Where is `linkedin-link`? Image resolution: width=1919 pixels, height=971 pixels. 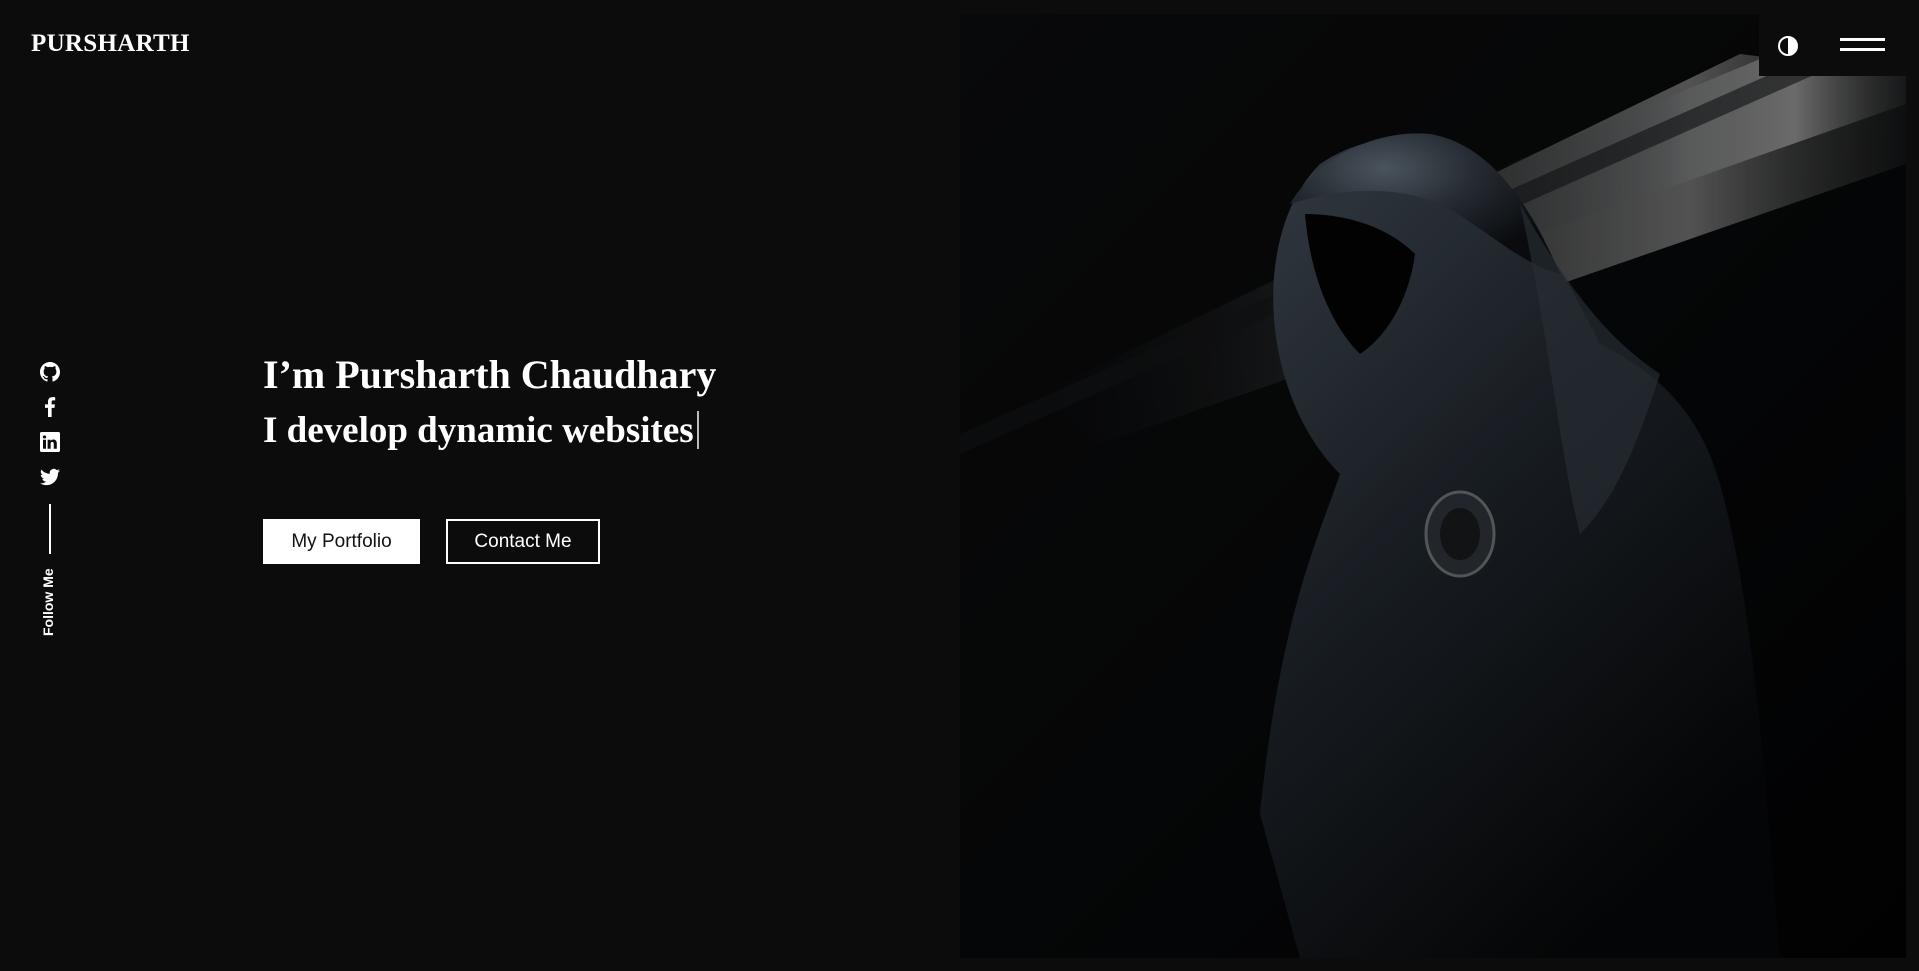 linkedin-link is located at coordinates (50, 442).